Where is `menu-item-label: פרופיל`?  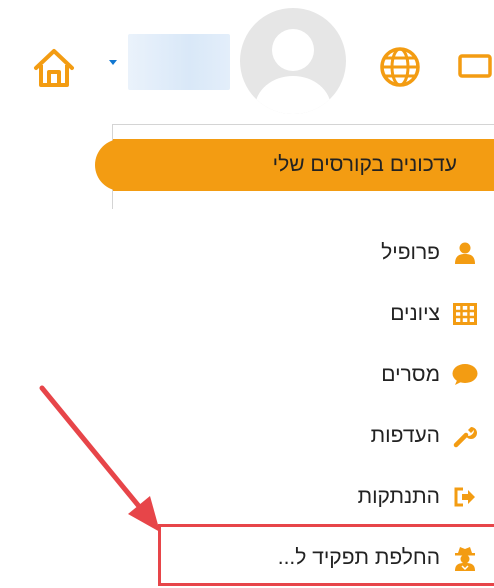 menu-item-label: פרופיל is located at coordinates (410, 252).